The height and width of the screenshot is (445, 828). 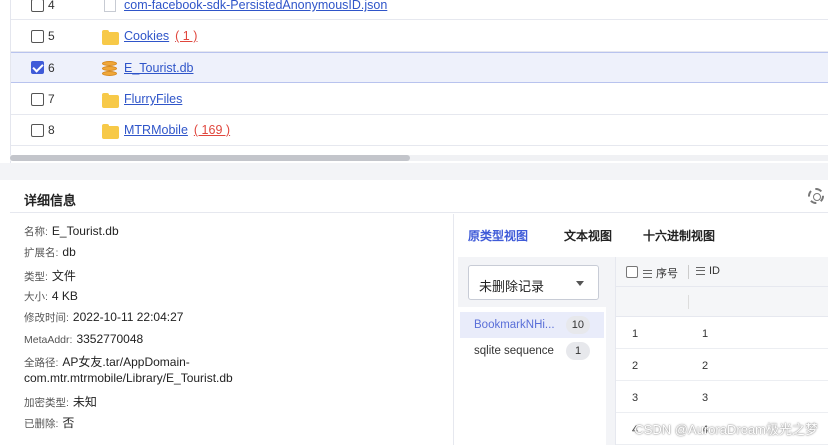 I want to click on cell-id: 2, so click(x=705, y=366).